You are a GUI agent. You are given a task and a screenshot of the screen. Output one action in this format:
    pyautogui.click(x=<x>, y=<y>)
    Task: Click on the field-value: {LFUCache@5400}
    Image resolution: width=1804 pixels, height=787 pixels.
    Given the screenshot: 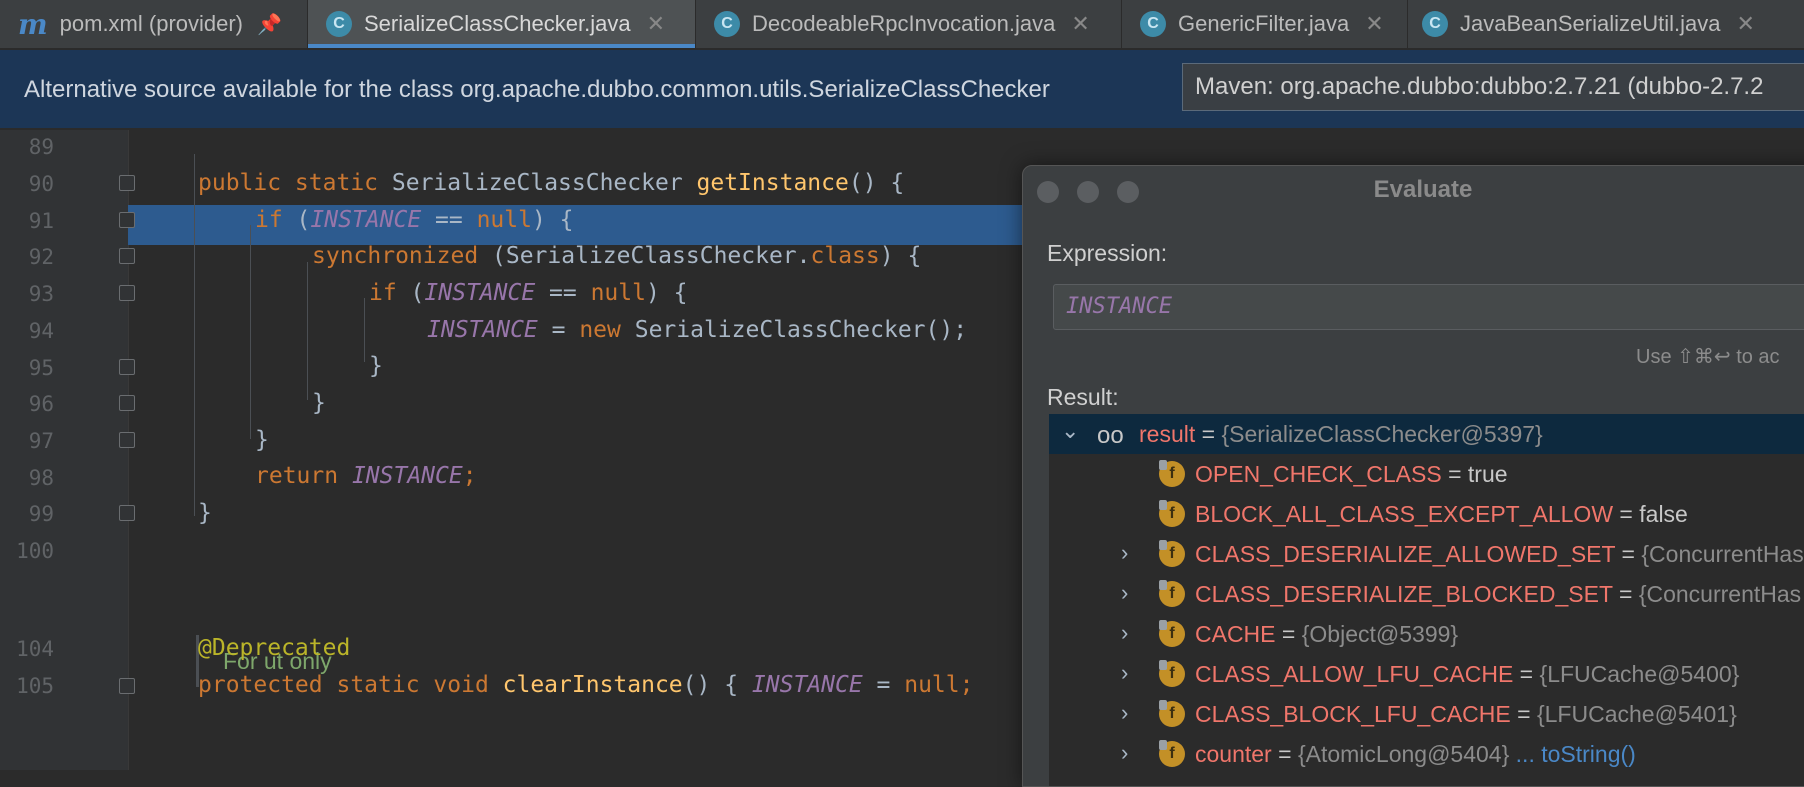 What is the action you would take?
    pyautogui.click(x=1639, y=674)
    